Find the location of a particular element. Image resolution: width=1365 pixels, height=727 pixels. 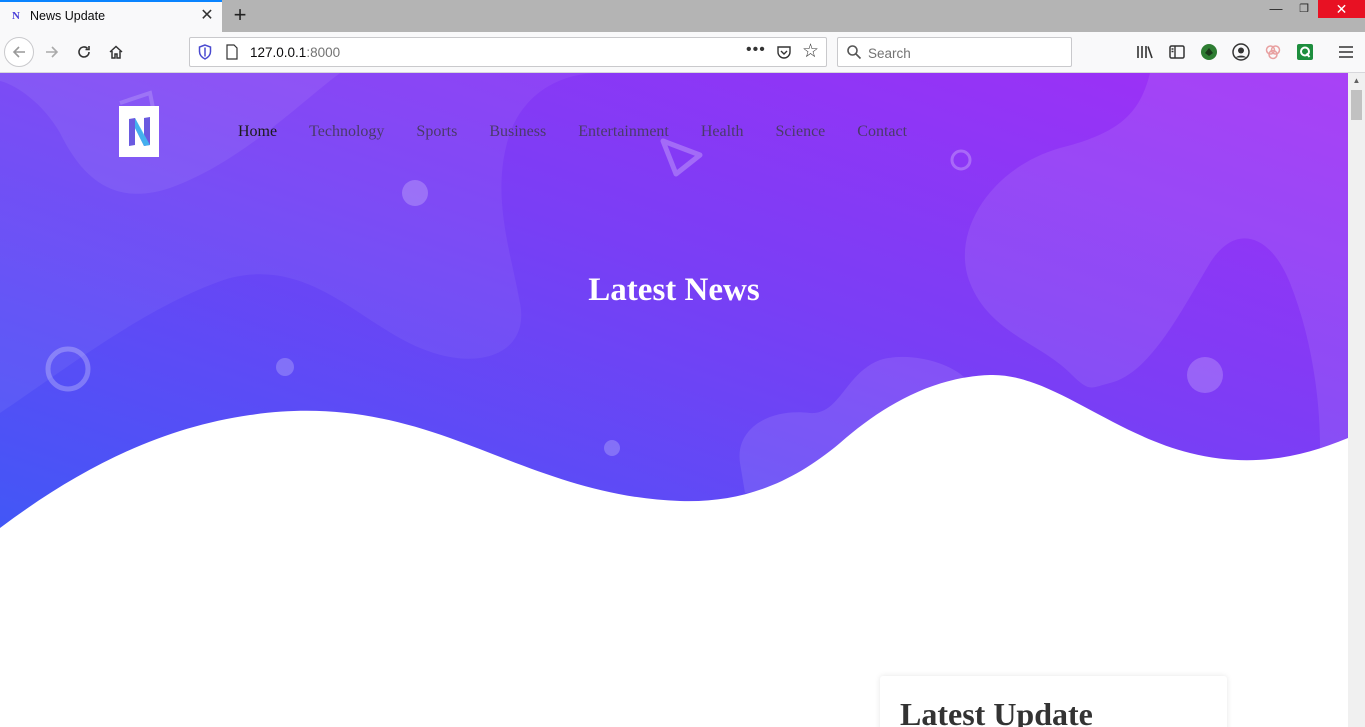

hero-title: Latest News is located at coordinates (674, 290).